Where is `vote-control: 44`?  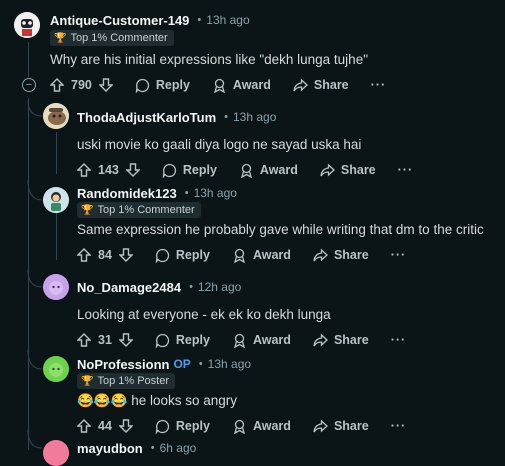
vote-control: 44 is located at coordinates (105, 426).